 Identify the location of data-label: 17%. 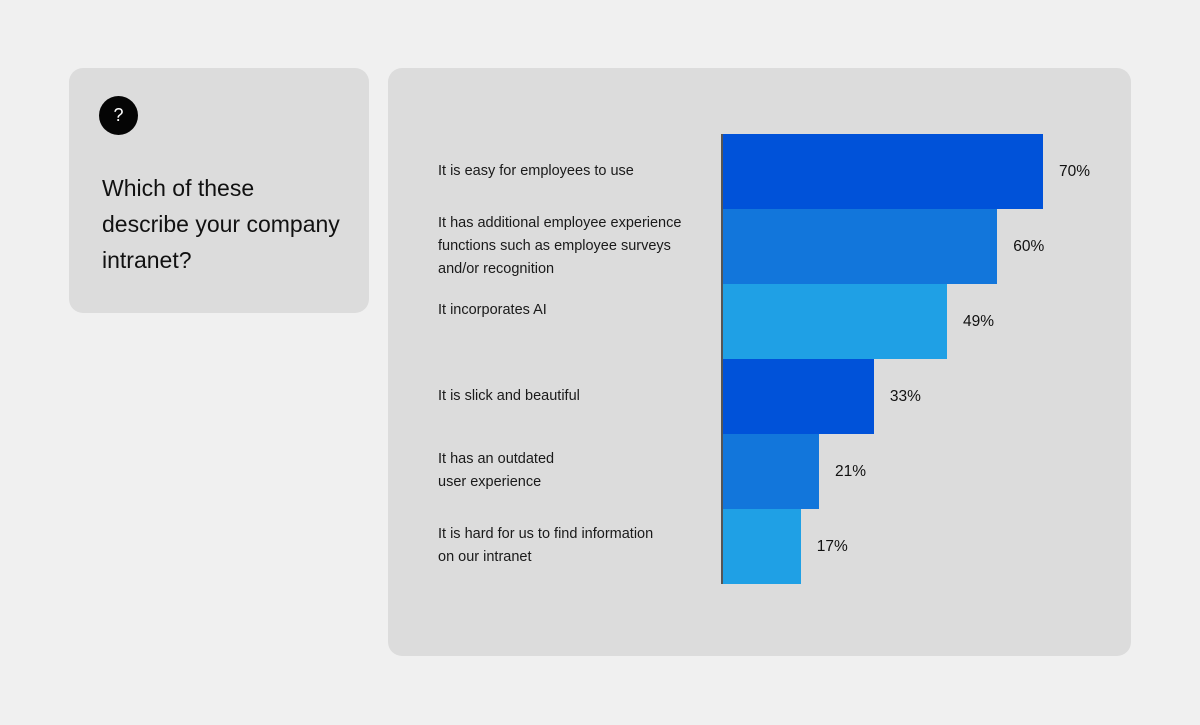
(832, 546).